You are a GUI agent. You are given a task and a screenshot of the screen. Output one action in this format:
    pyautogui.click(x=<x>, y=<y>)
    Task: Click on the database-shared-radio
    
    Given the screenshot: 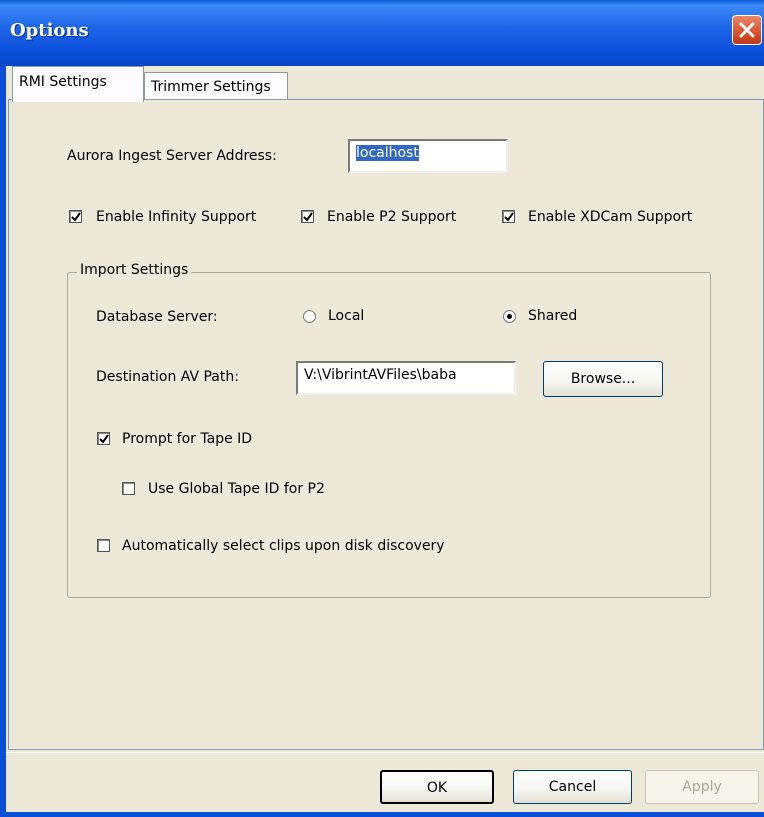 What is the action you would take?
    pyautogui.click(x=509, y=316)
    